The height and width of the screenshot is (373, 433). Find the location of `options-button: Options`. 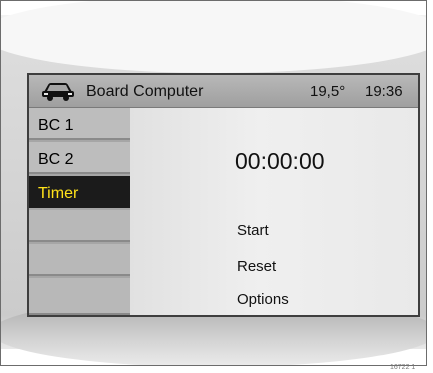

options-button: Options is located at coordinates (263, 299).